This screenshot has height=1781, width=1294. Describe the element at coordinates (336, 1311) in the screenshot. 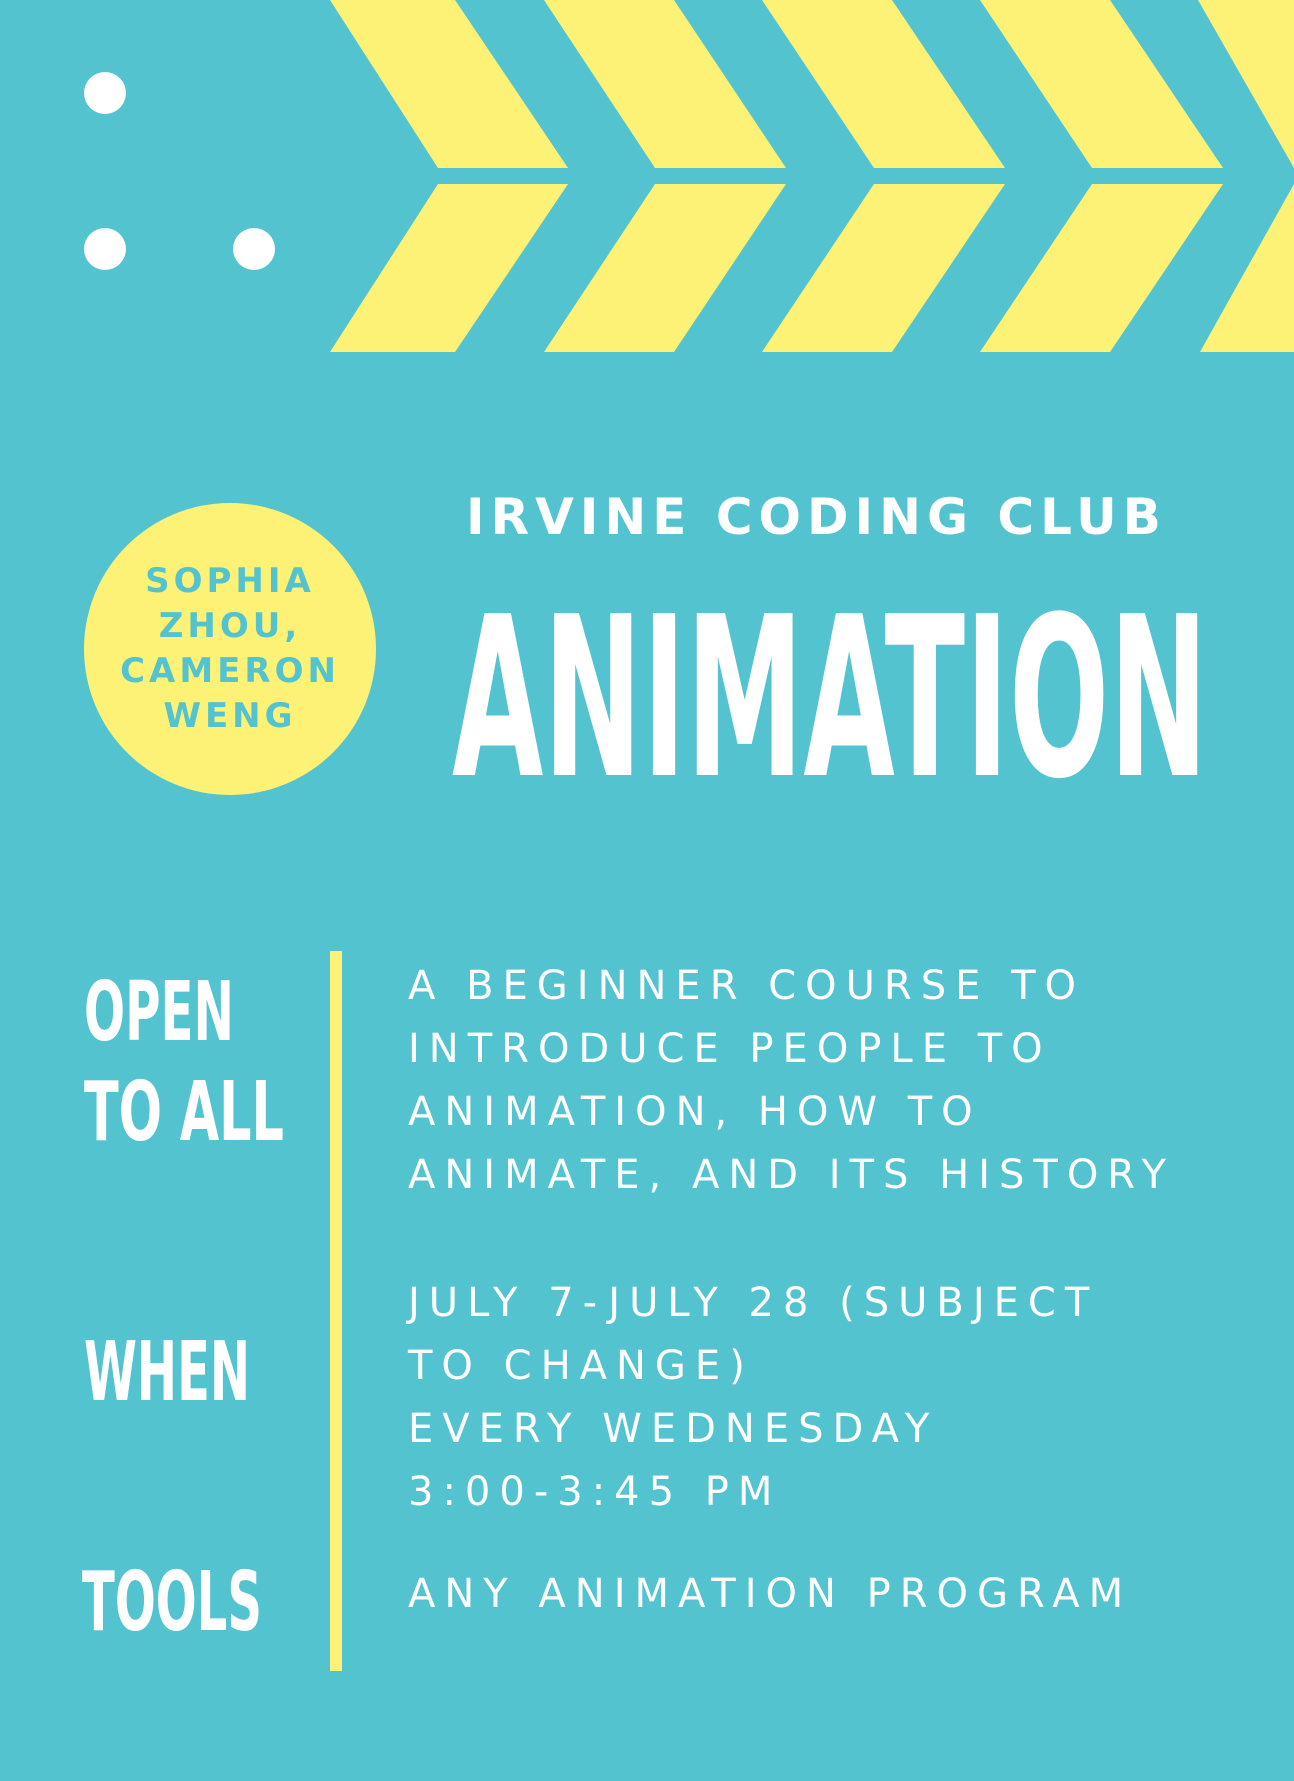

I see `section-divider` at that location.